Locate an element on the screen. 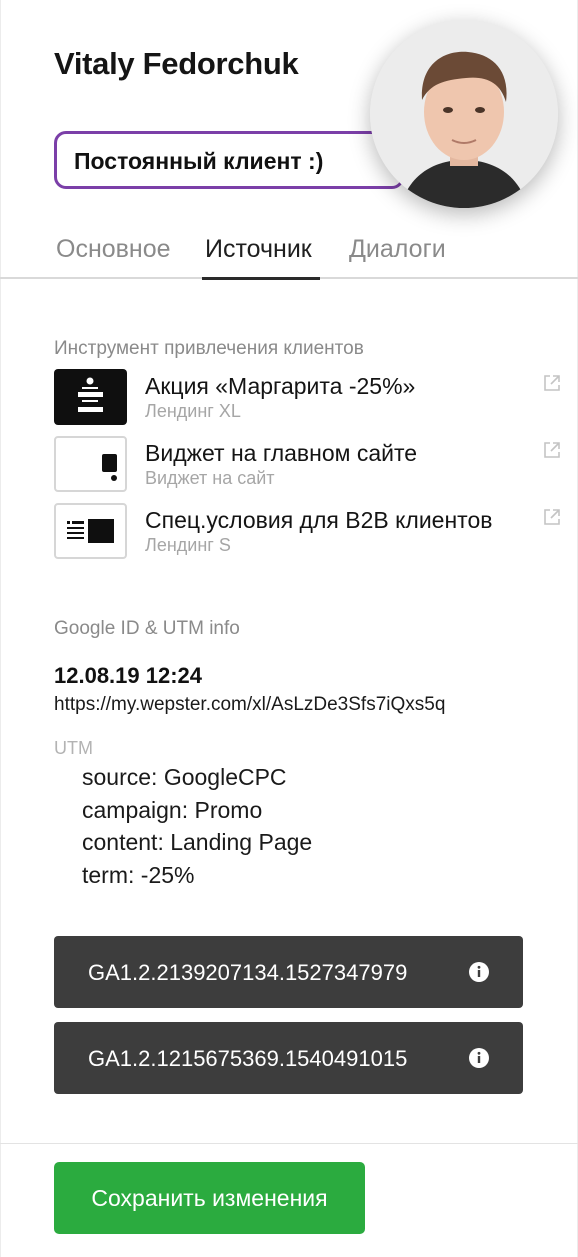 The height and width of the screenshot is (1257, 578). tool-item: Спец.условия для B2B клиентов Лендинг S is located at coordinates (309, 531).